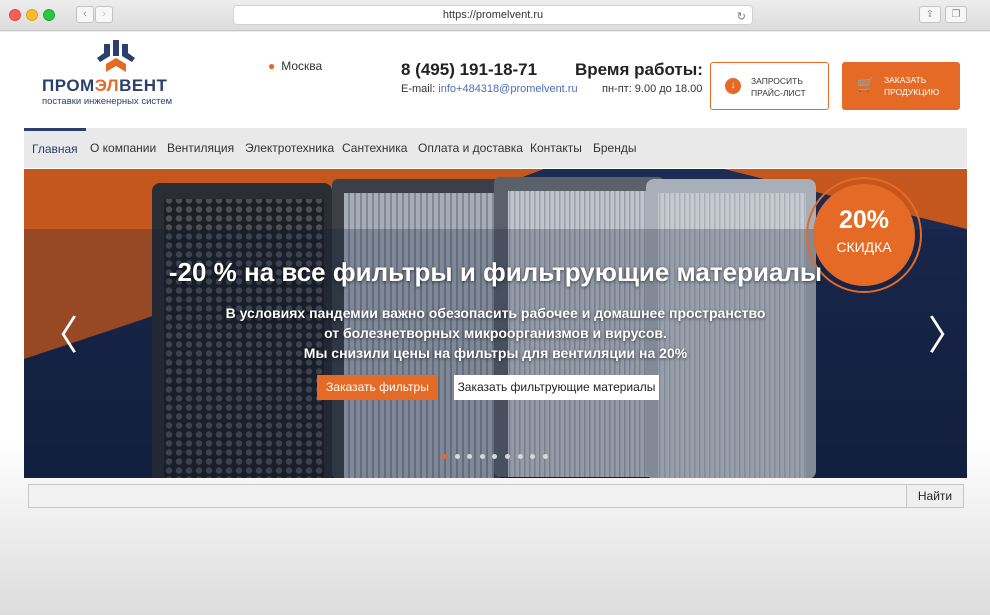  What do you see at coordinates (49, 15) in the screenshot?
I see `maximize-window-button` at bounding box center [49, 15].